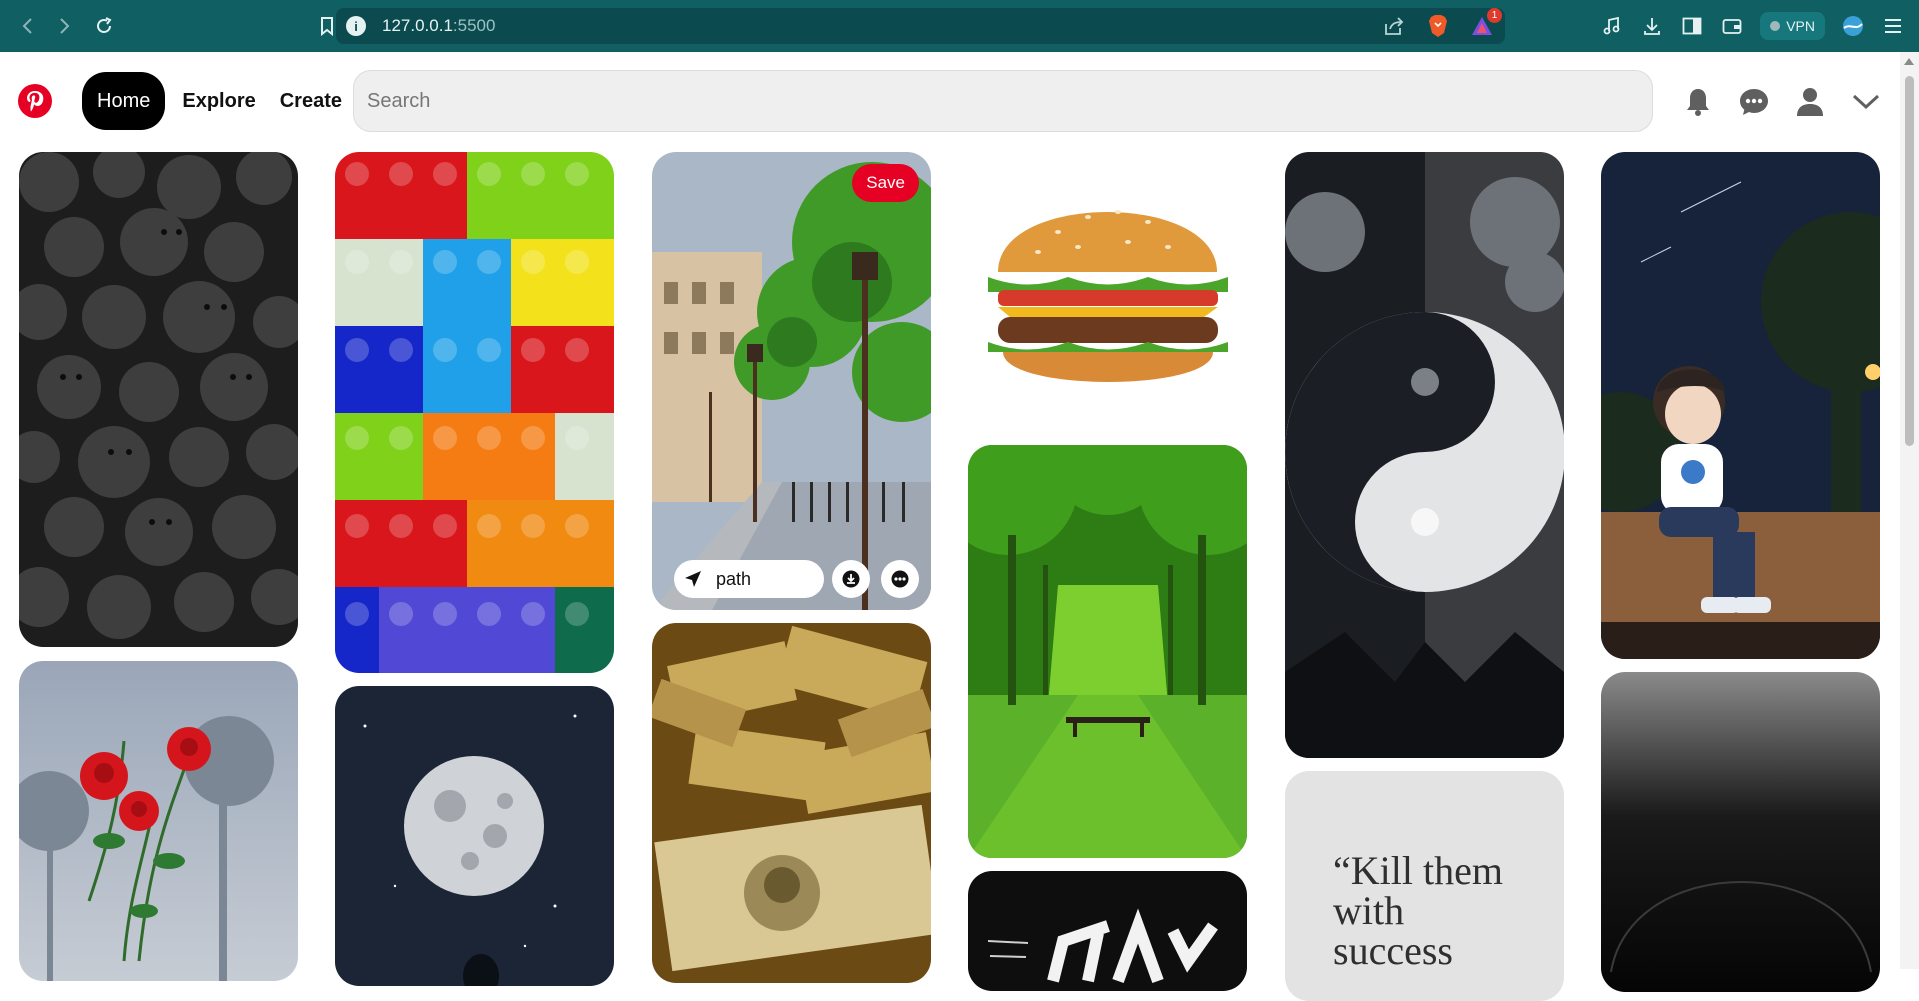 The height and width of the screenshot is (1001, 1919). Describe the element at coordinates (1698, 102) in the screenshot. I see `notifications-icon` at that location.